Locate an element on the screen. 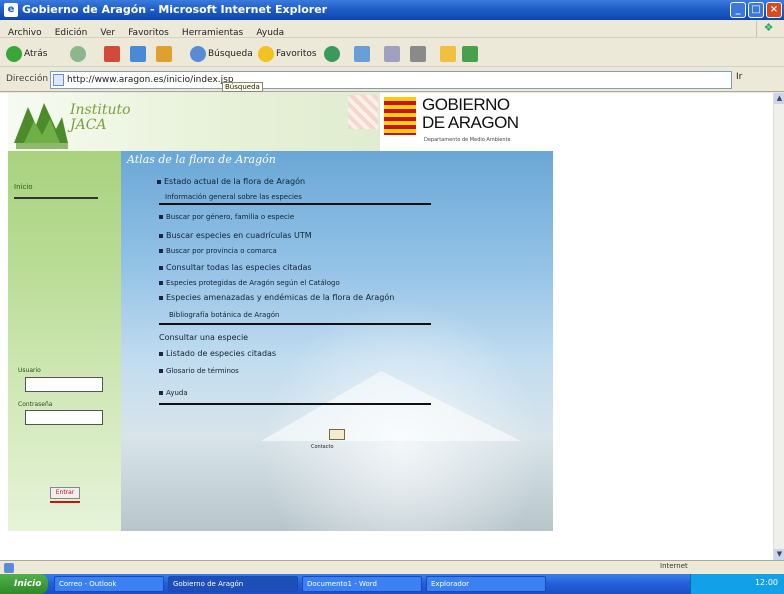 The image size is (784, 594). home-icon is located at coordinates (164, 53).